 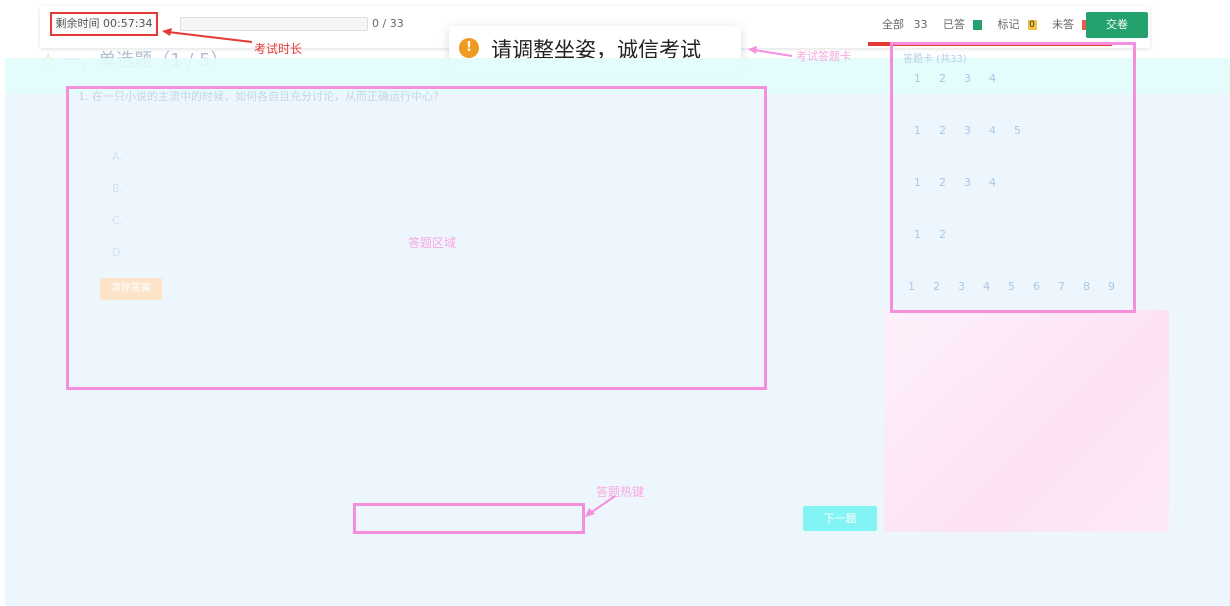 I want to click on stat-unanswered-label: 未答, so click(x=1063, y=24).